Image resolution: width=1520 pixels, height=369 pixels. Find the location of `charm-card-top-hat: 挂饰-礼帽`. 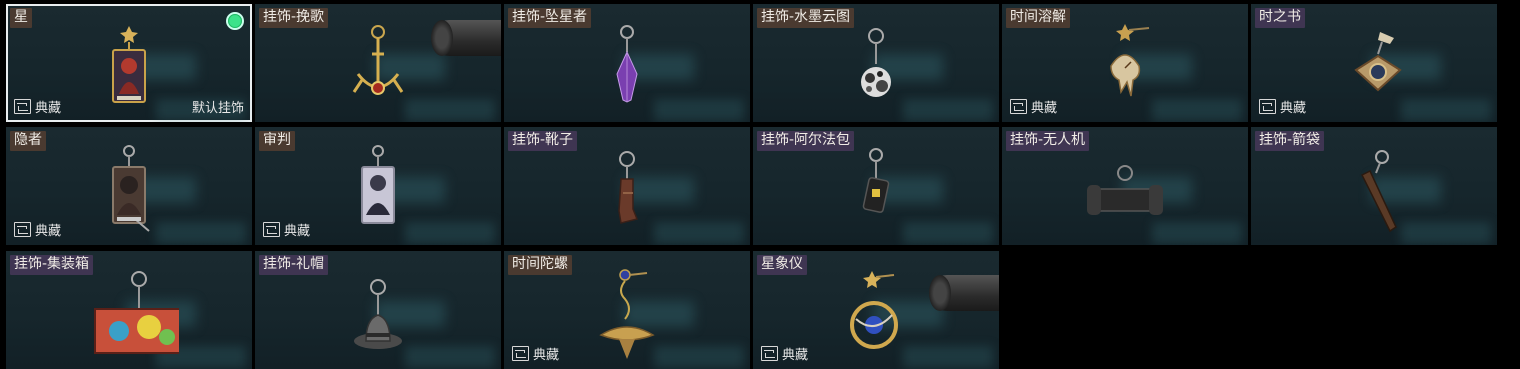

charm-card-top-hat: 挂饰-礼帽 is located at coordinates (378, 310).